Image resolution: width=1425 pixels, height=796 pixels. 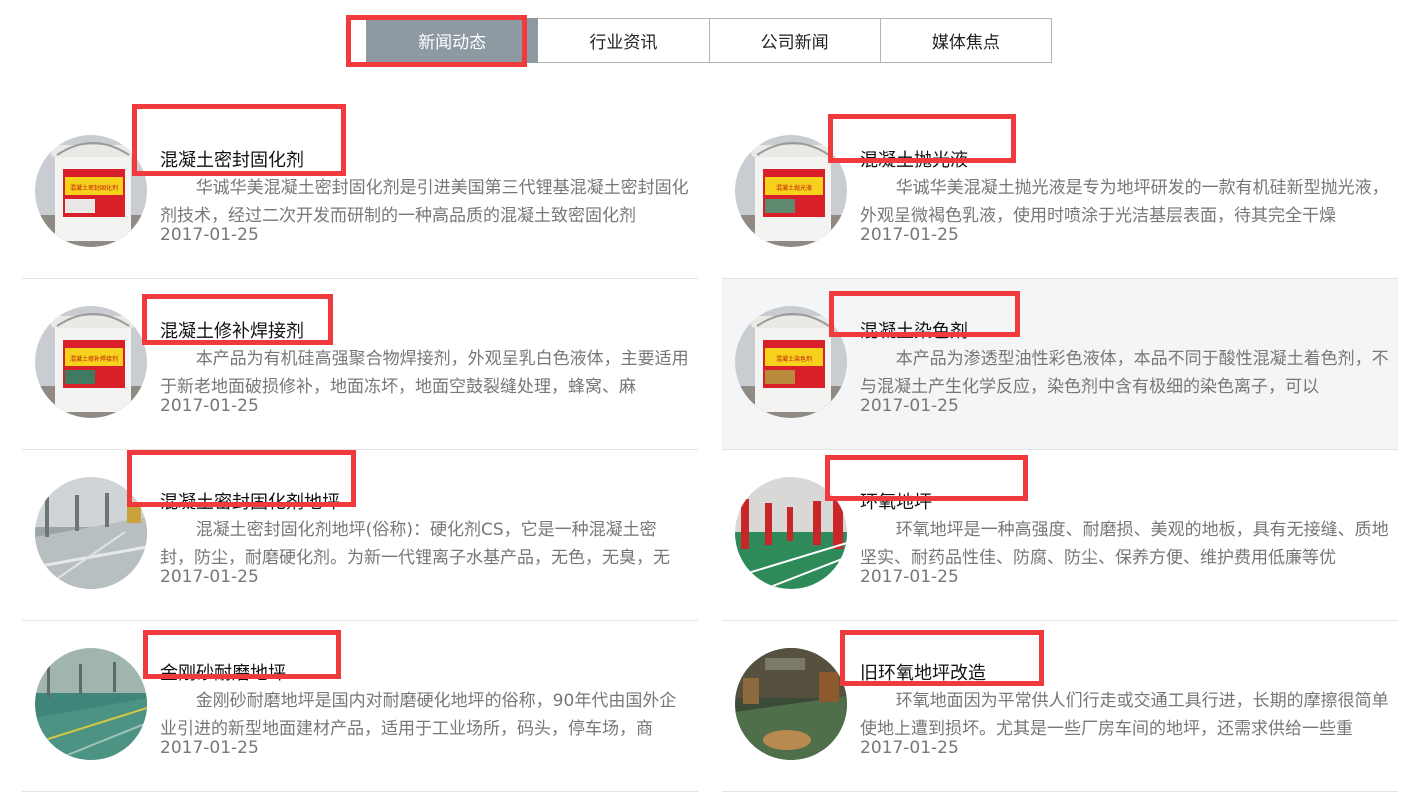 I want to click on product-thumbnail: 混凝土密封固化剂, so click(x=91, y=191).